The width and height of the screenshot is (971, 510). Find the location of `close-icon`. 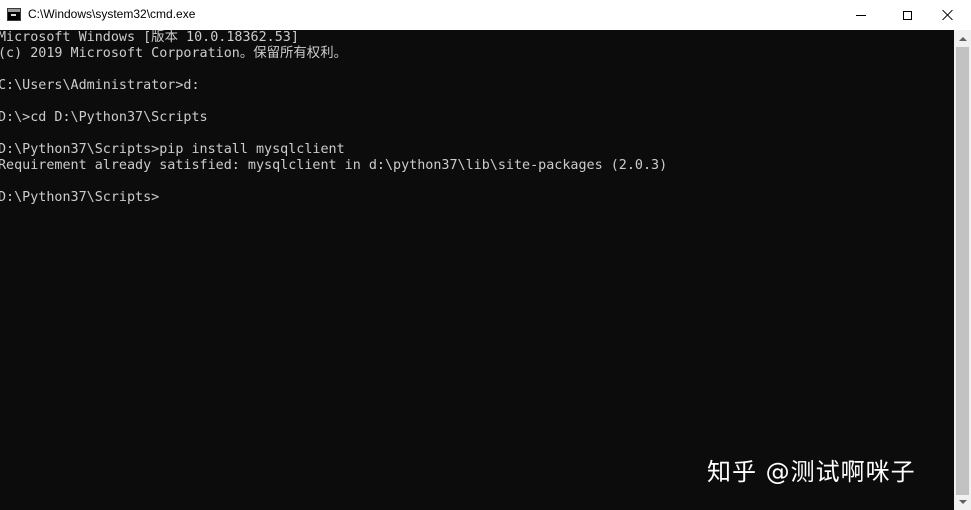

close-icon is located at coordinates (948, 15).